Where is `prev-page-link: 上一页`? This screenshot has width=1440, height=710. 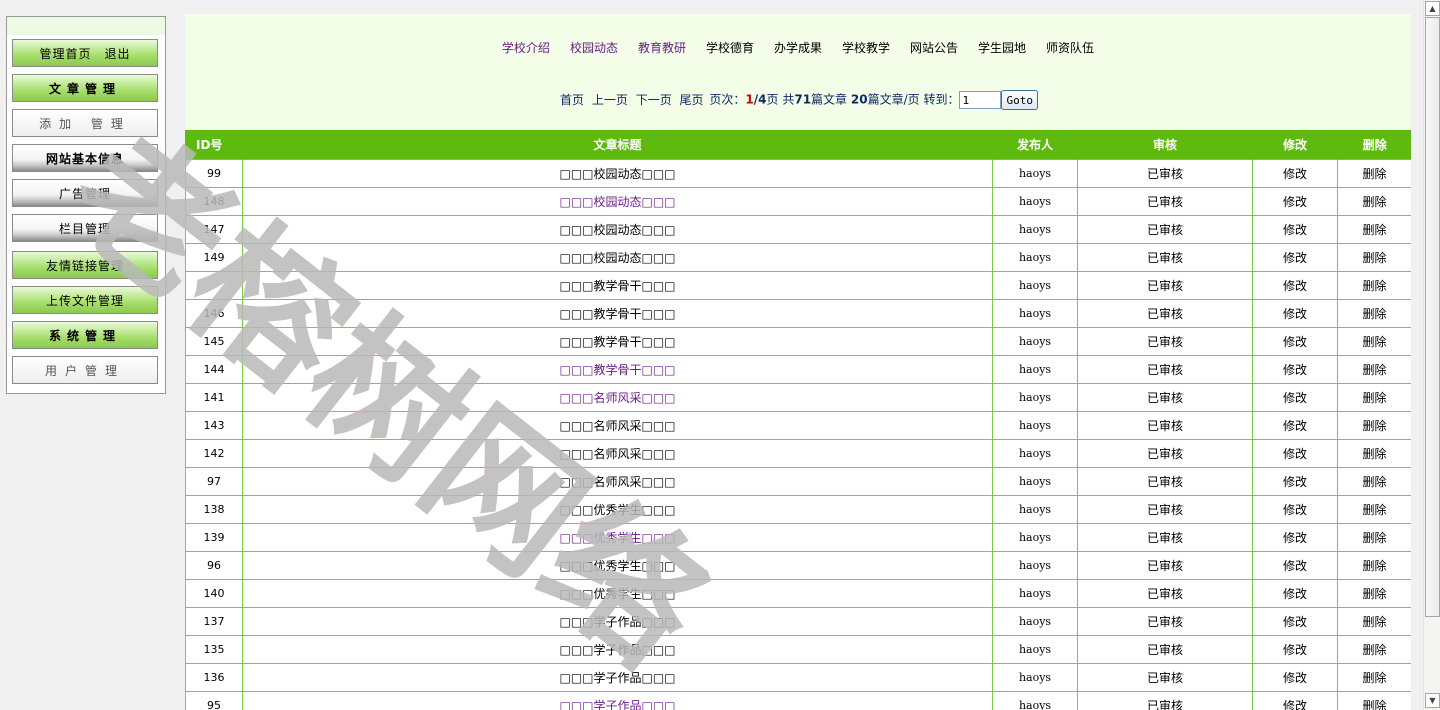 prev-page-link: 上一页 is located at coordinates (610, 100).